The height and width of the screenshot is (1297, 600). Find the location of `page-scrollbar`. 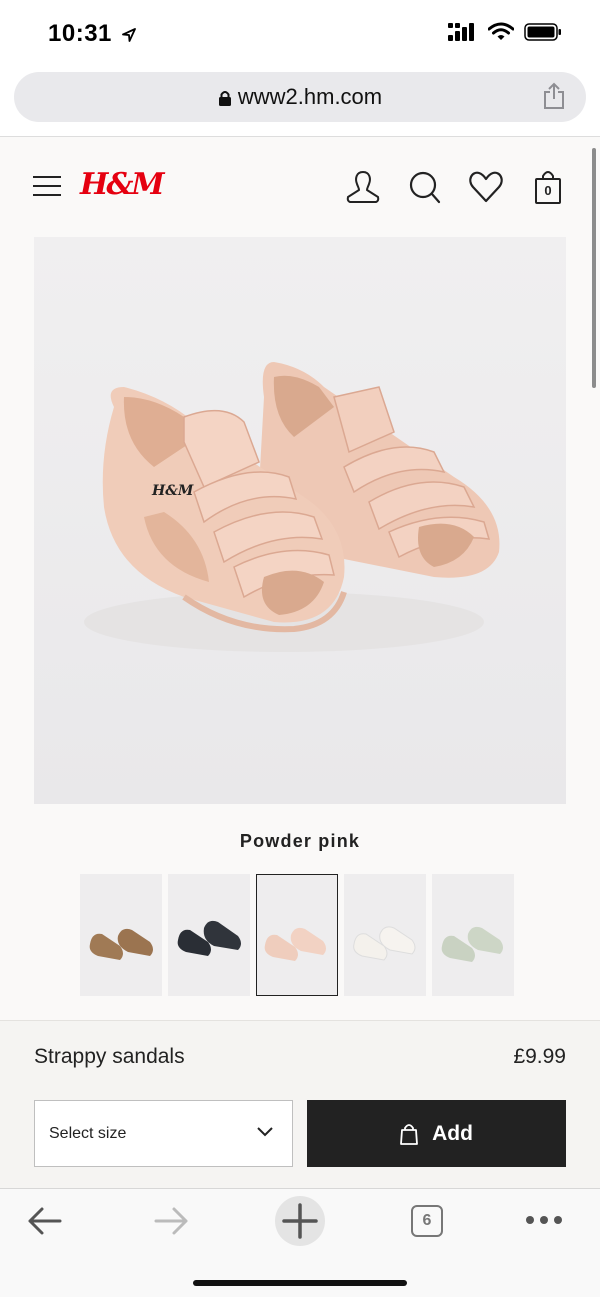

page-scrollbar is located at coordinates (594, 268).